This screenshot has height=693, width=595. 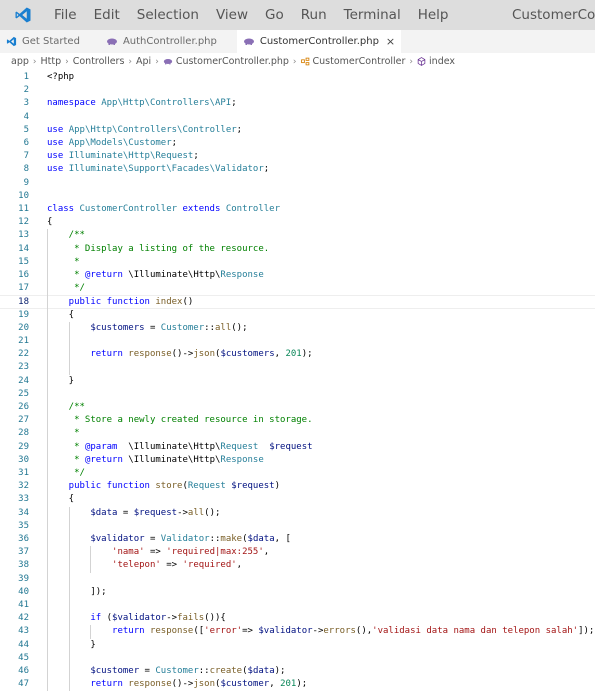 I want to click on code-line: 42 if ($validator->fails()){, so click(x=297, y=618).